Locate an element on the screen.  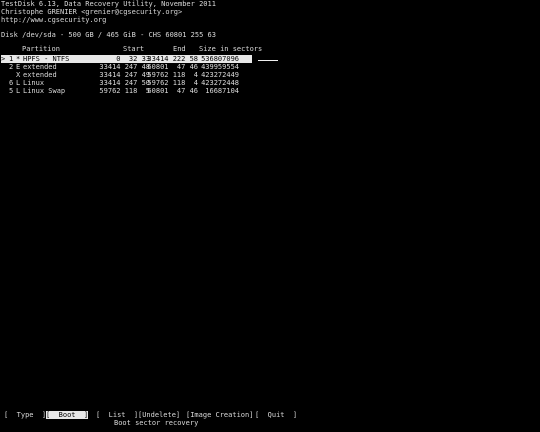
menu-boot-button: [ Boot ] is located at coordinates (67, 415).